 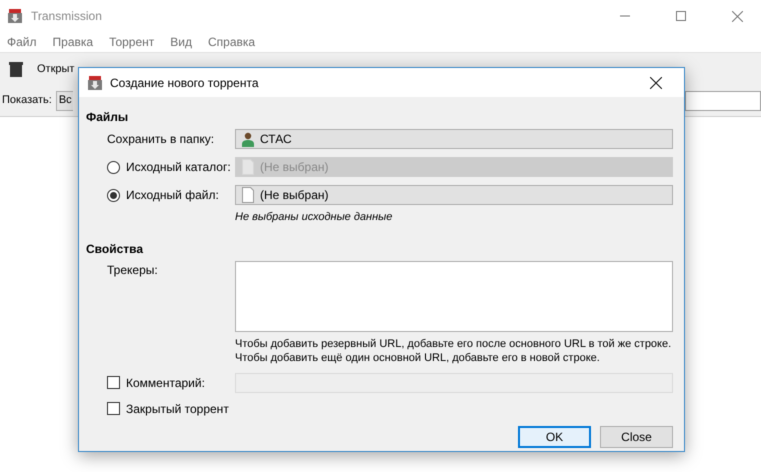 What do you see at coordinates (454, 296) in the screenshot?
I see `trackers-field` at bounding box center [454, 296].